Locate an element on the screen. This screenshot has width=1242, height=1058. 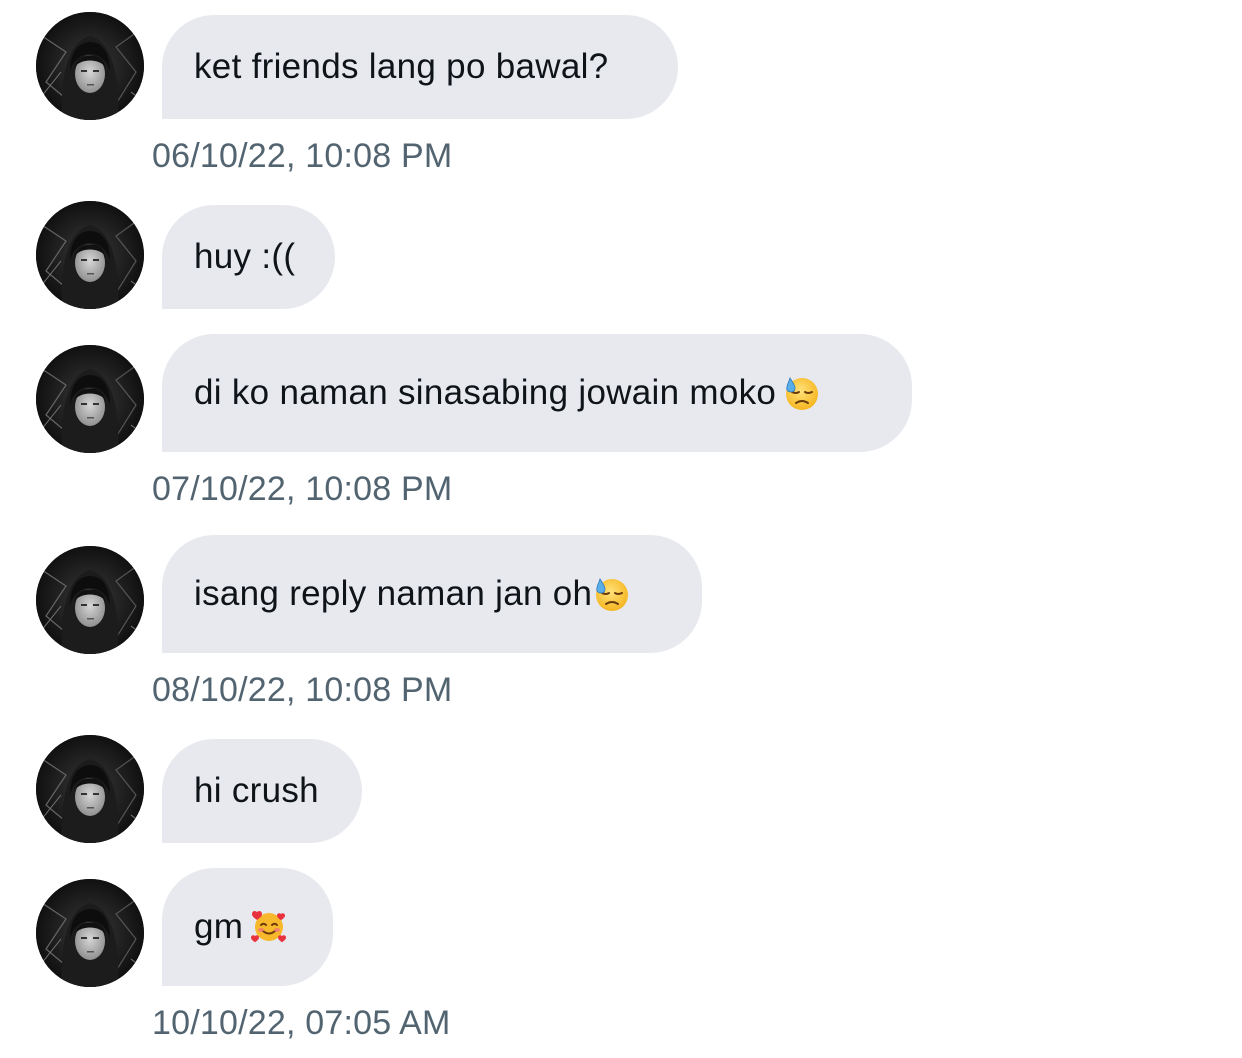
message-text: hi crush is located at coordinates (256, 790).